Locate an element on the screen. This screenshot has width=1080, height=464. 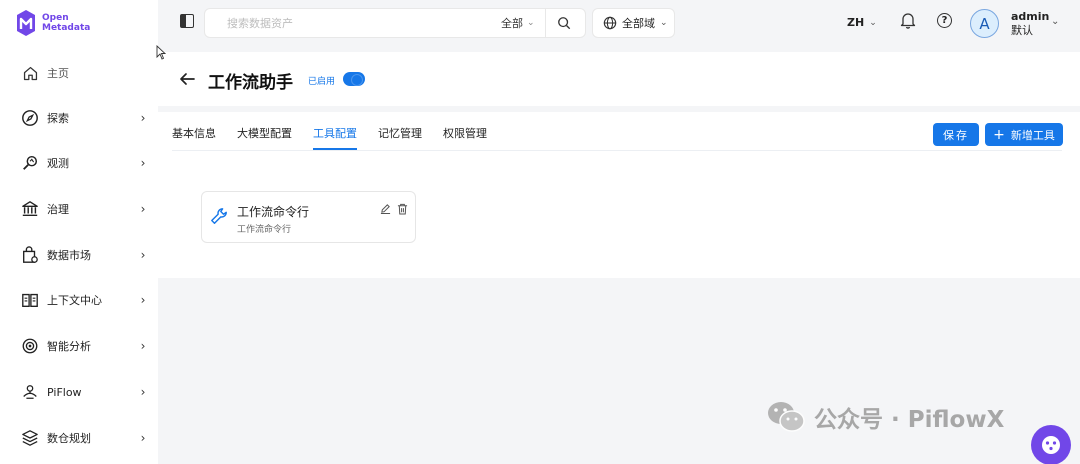
assistant-fab-button is located at coordinates (1051, 444).